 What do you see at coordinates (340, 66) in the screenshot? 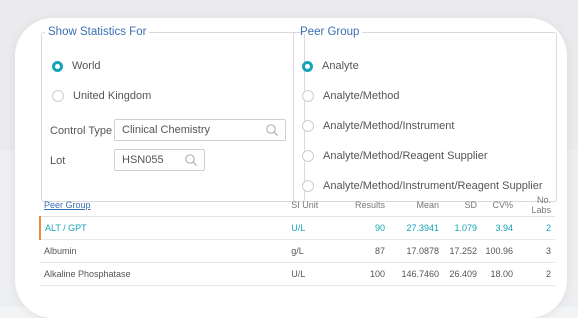
I see `radio-analyte-label: Analyte` at bounding box center [340, 66].